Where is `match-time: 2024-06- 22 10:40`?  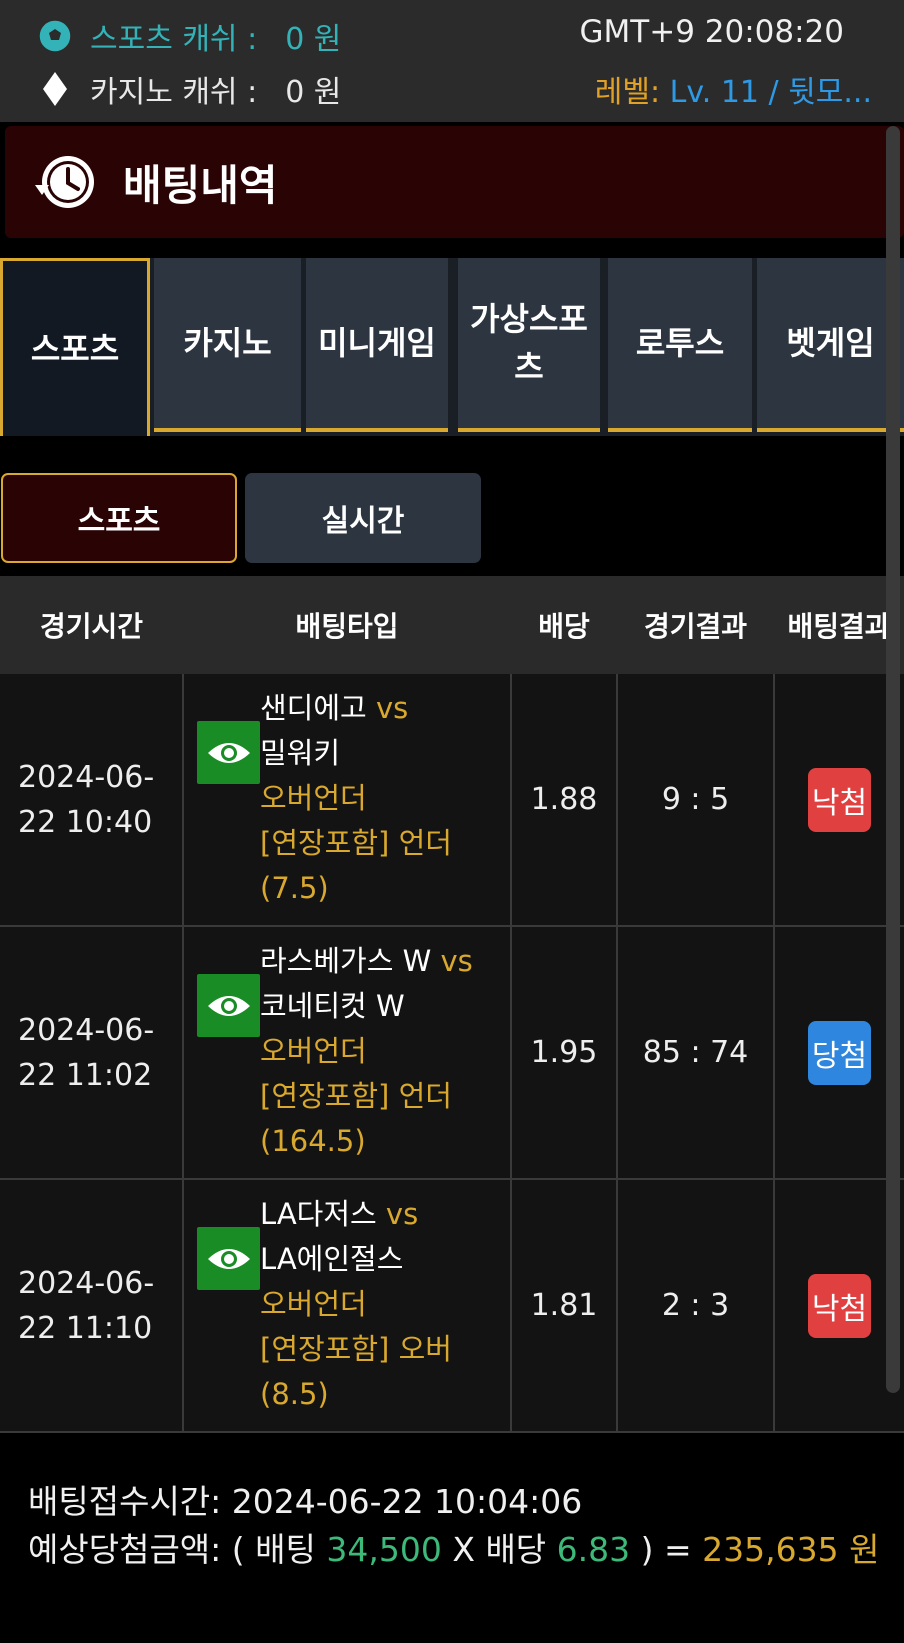
match-time: 2024-06- 22 10:40 is located at coordinates (86, 799).